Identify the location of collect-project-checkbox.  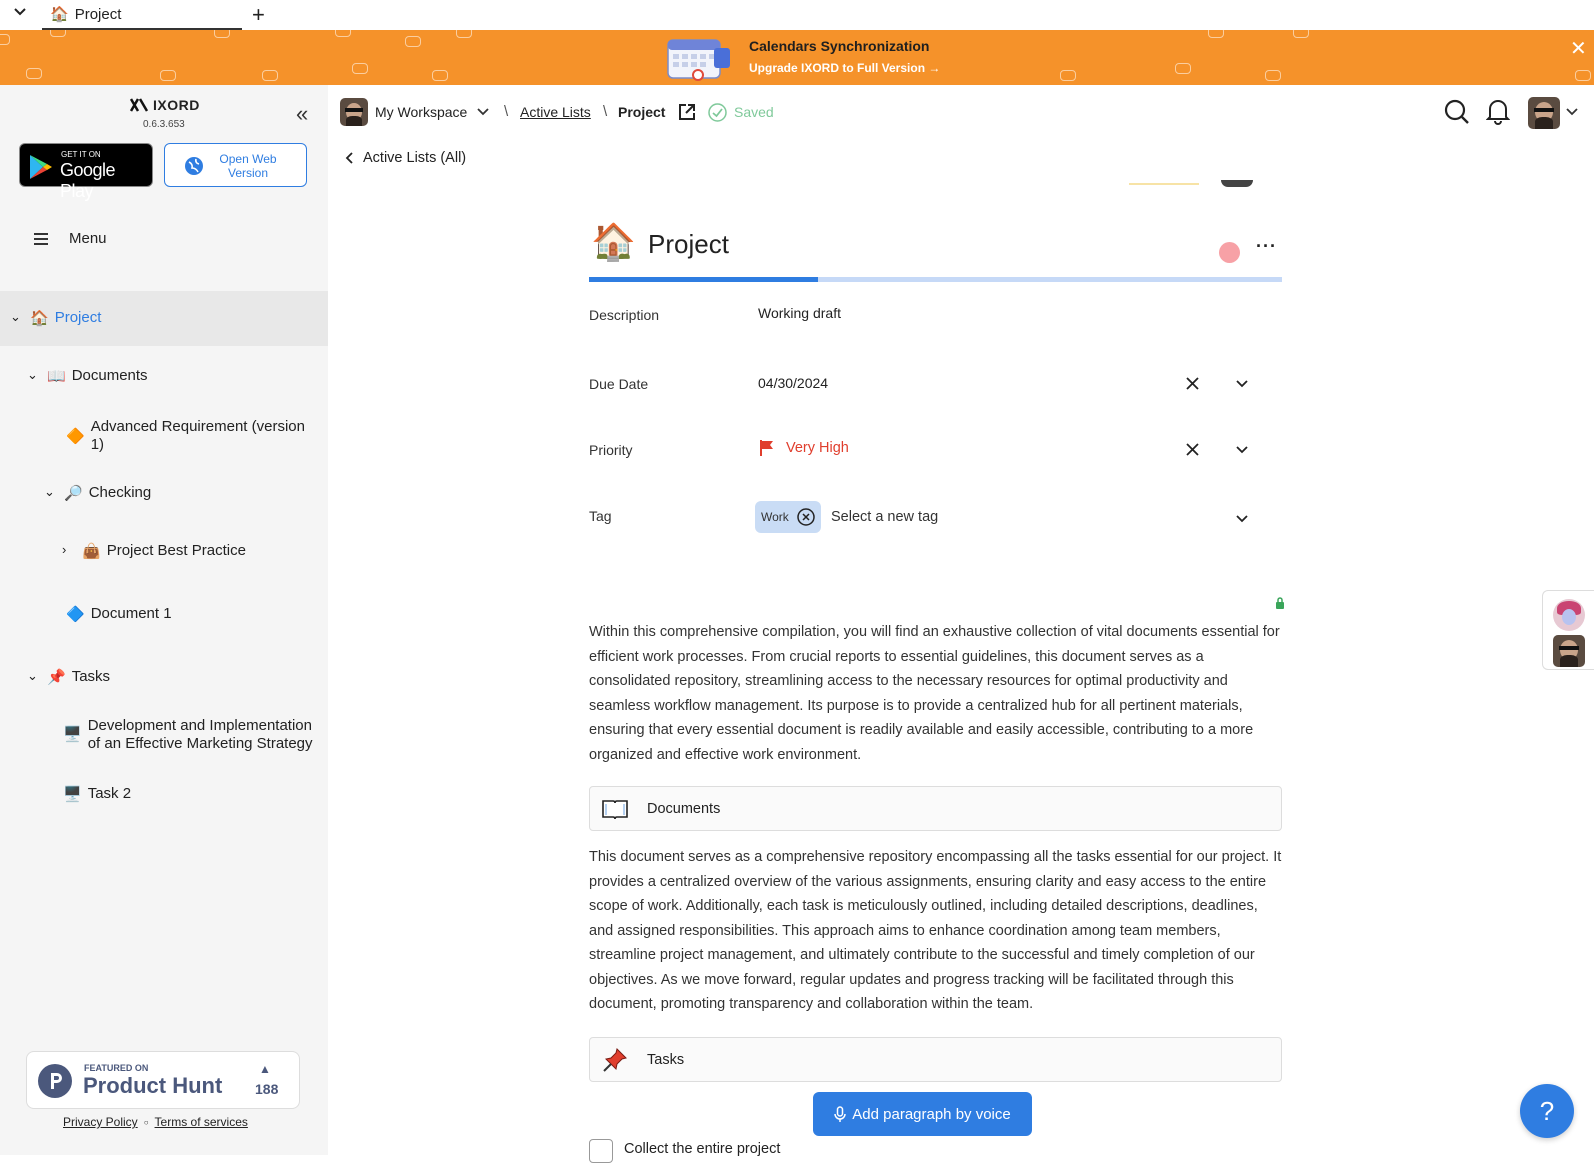
(601, 1151).